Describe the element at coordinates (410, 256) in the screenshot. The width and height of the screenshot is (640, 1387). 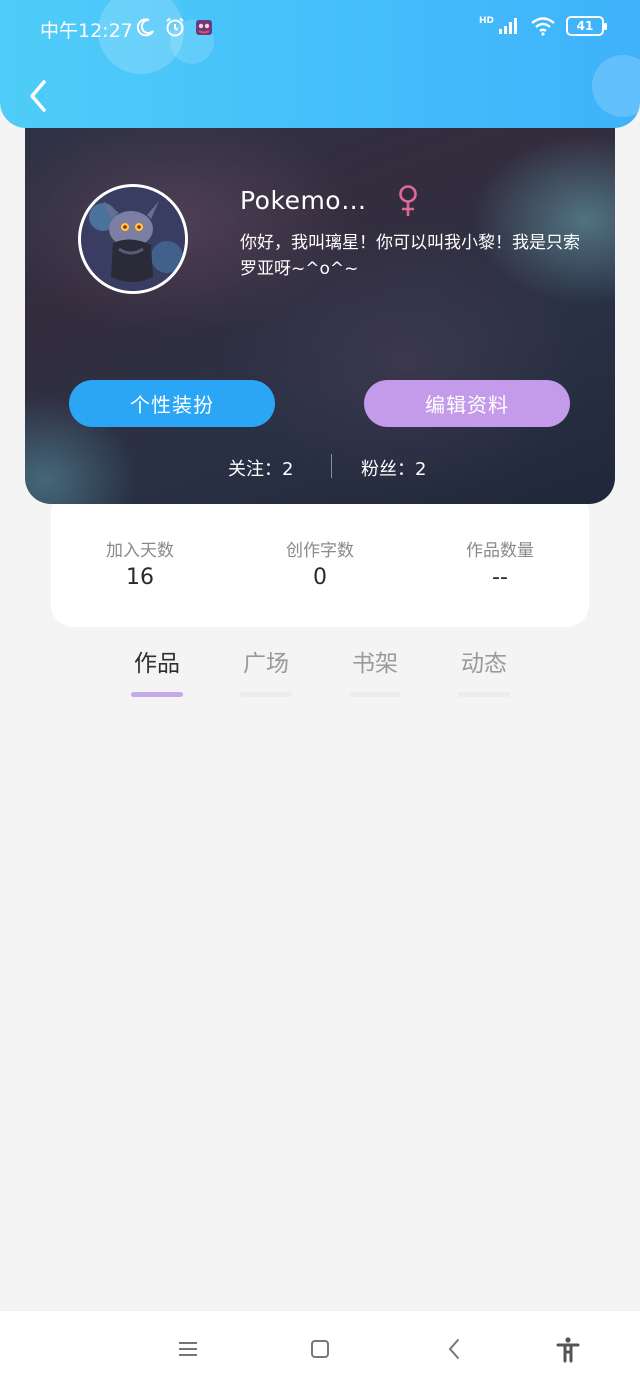
I see `bio-text: 你好，我叫璃星！你可以叫我小黎！我是只索罗亚呀~^o^~` at that location.